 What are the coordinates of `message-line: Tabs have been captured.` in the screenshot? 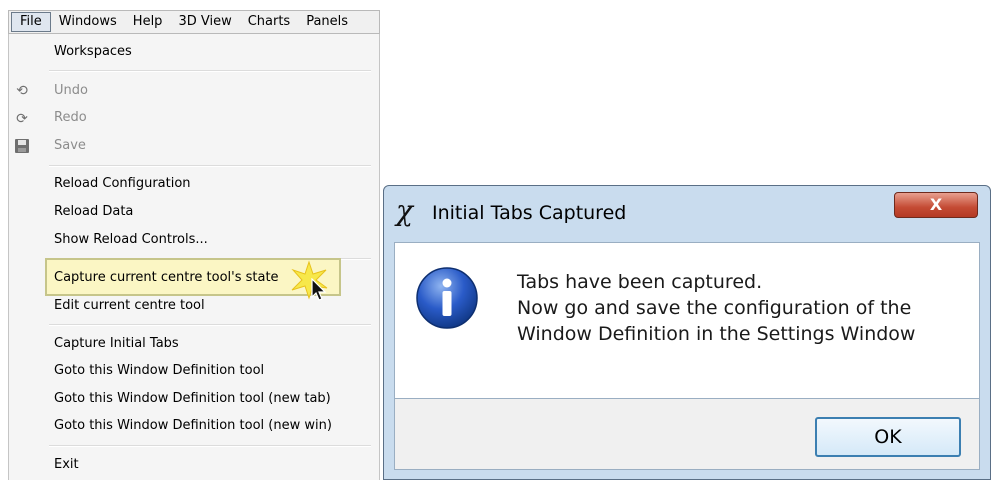 It's located at (640, 282).